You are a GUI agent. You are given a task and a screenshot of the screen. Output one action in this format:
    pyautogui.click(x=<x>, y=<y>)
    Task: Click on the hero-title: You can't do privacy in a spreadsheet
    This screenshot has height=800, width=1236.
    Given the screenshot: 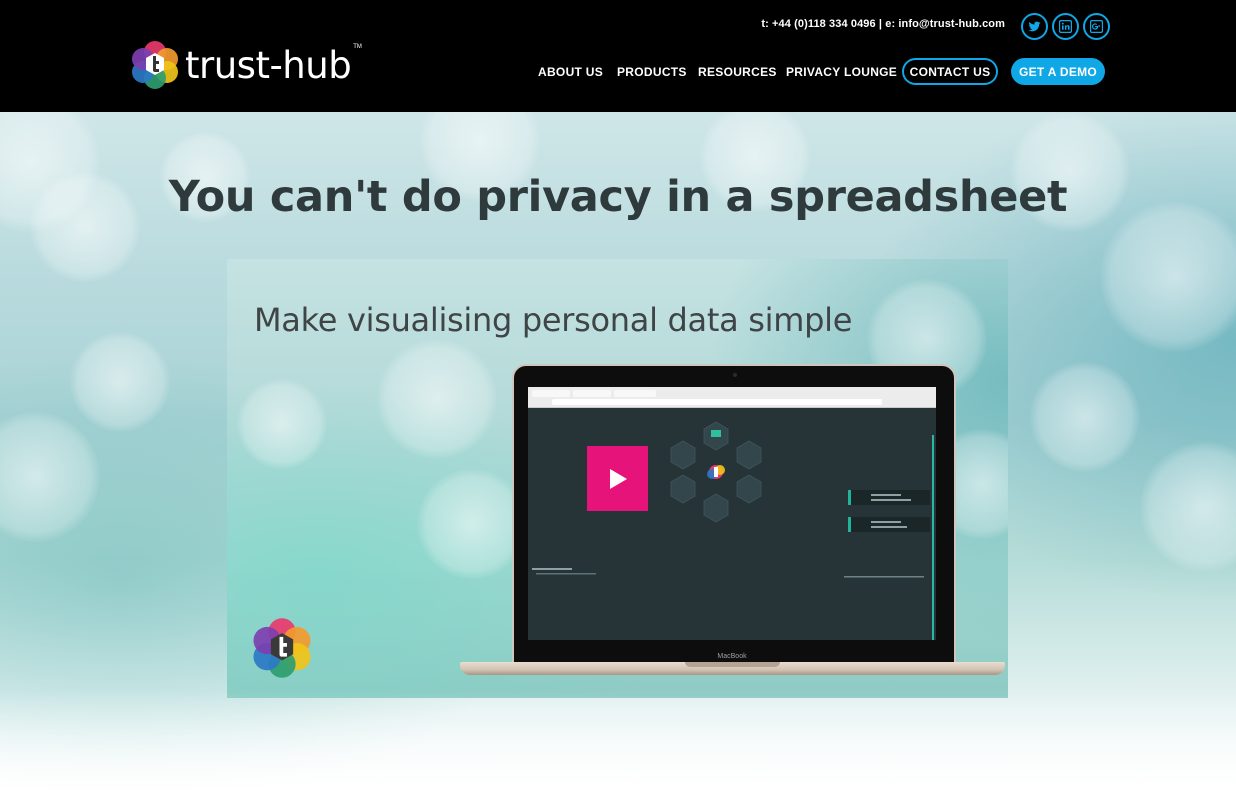 What is the action you would take?
    pyautogui.click(x=618, y=197)
    